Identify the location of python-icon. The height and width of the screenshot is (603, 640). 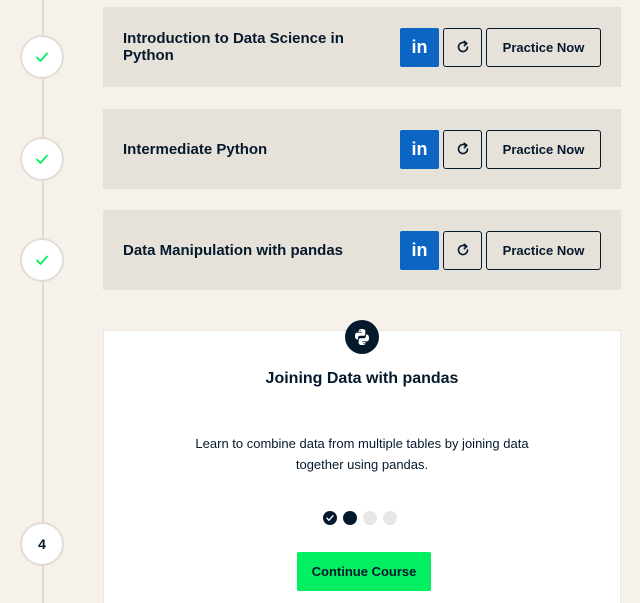
(362, 337).